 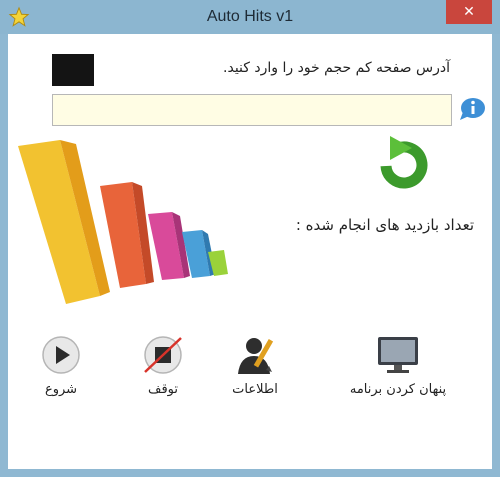 I want to click on bar-chart-logo, so click(x=123, y=222).